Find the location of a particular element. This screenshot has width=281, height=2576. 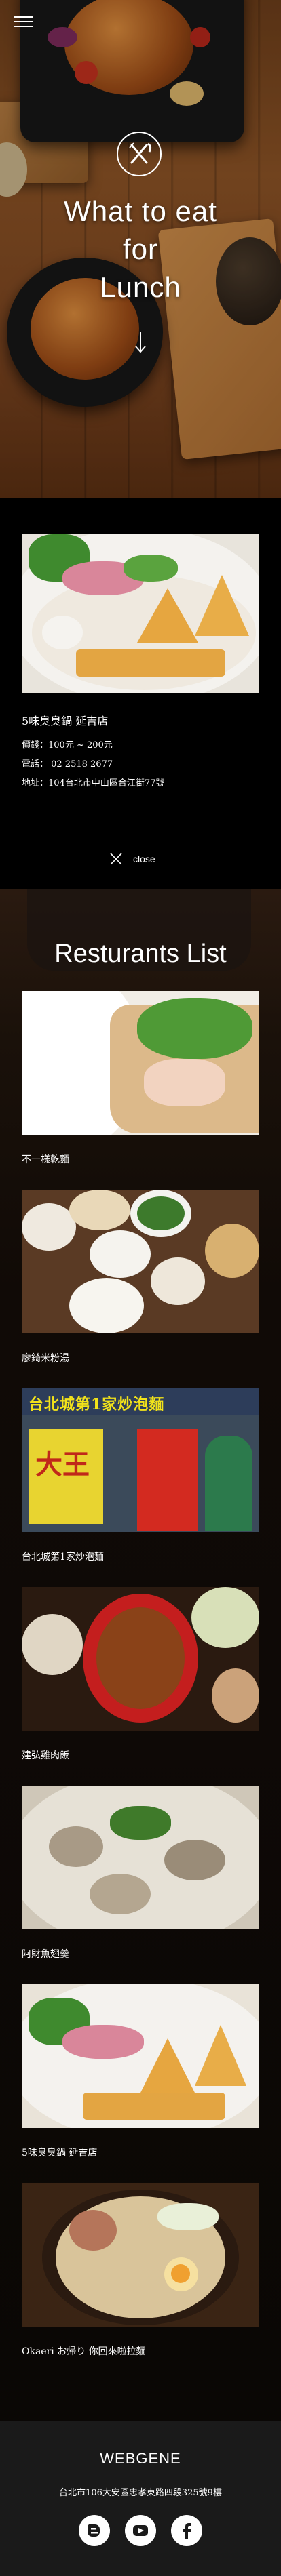

close-label: close is located at coordinates (144, 858).